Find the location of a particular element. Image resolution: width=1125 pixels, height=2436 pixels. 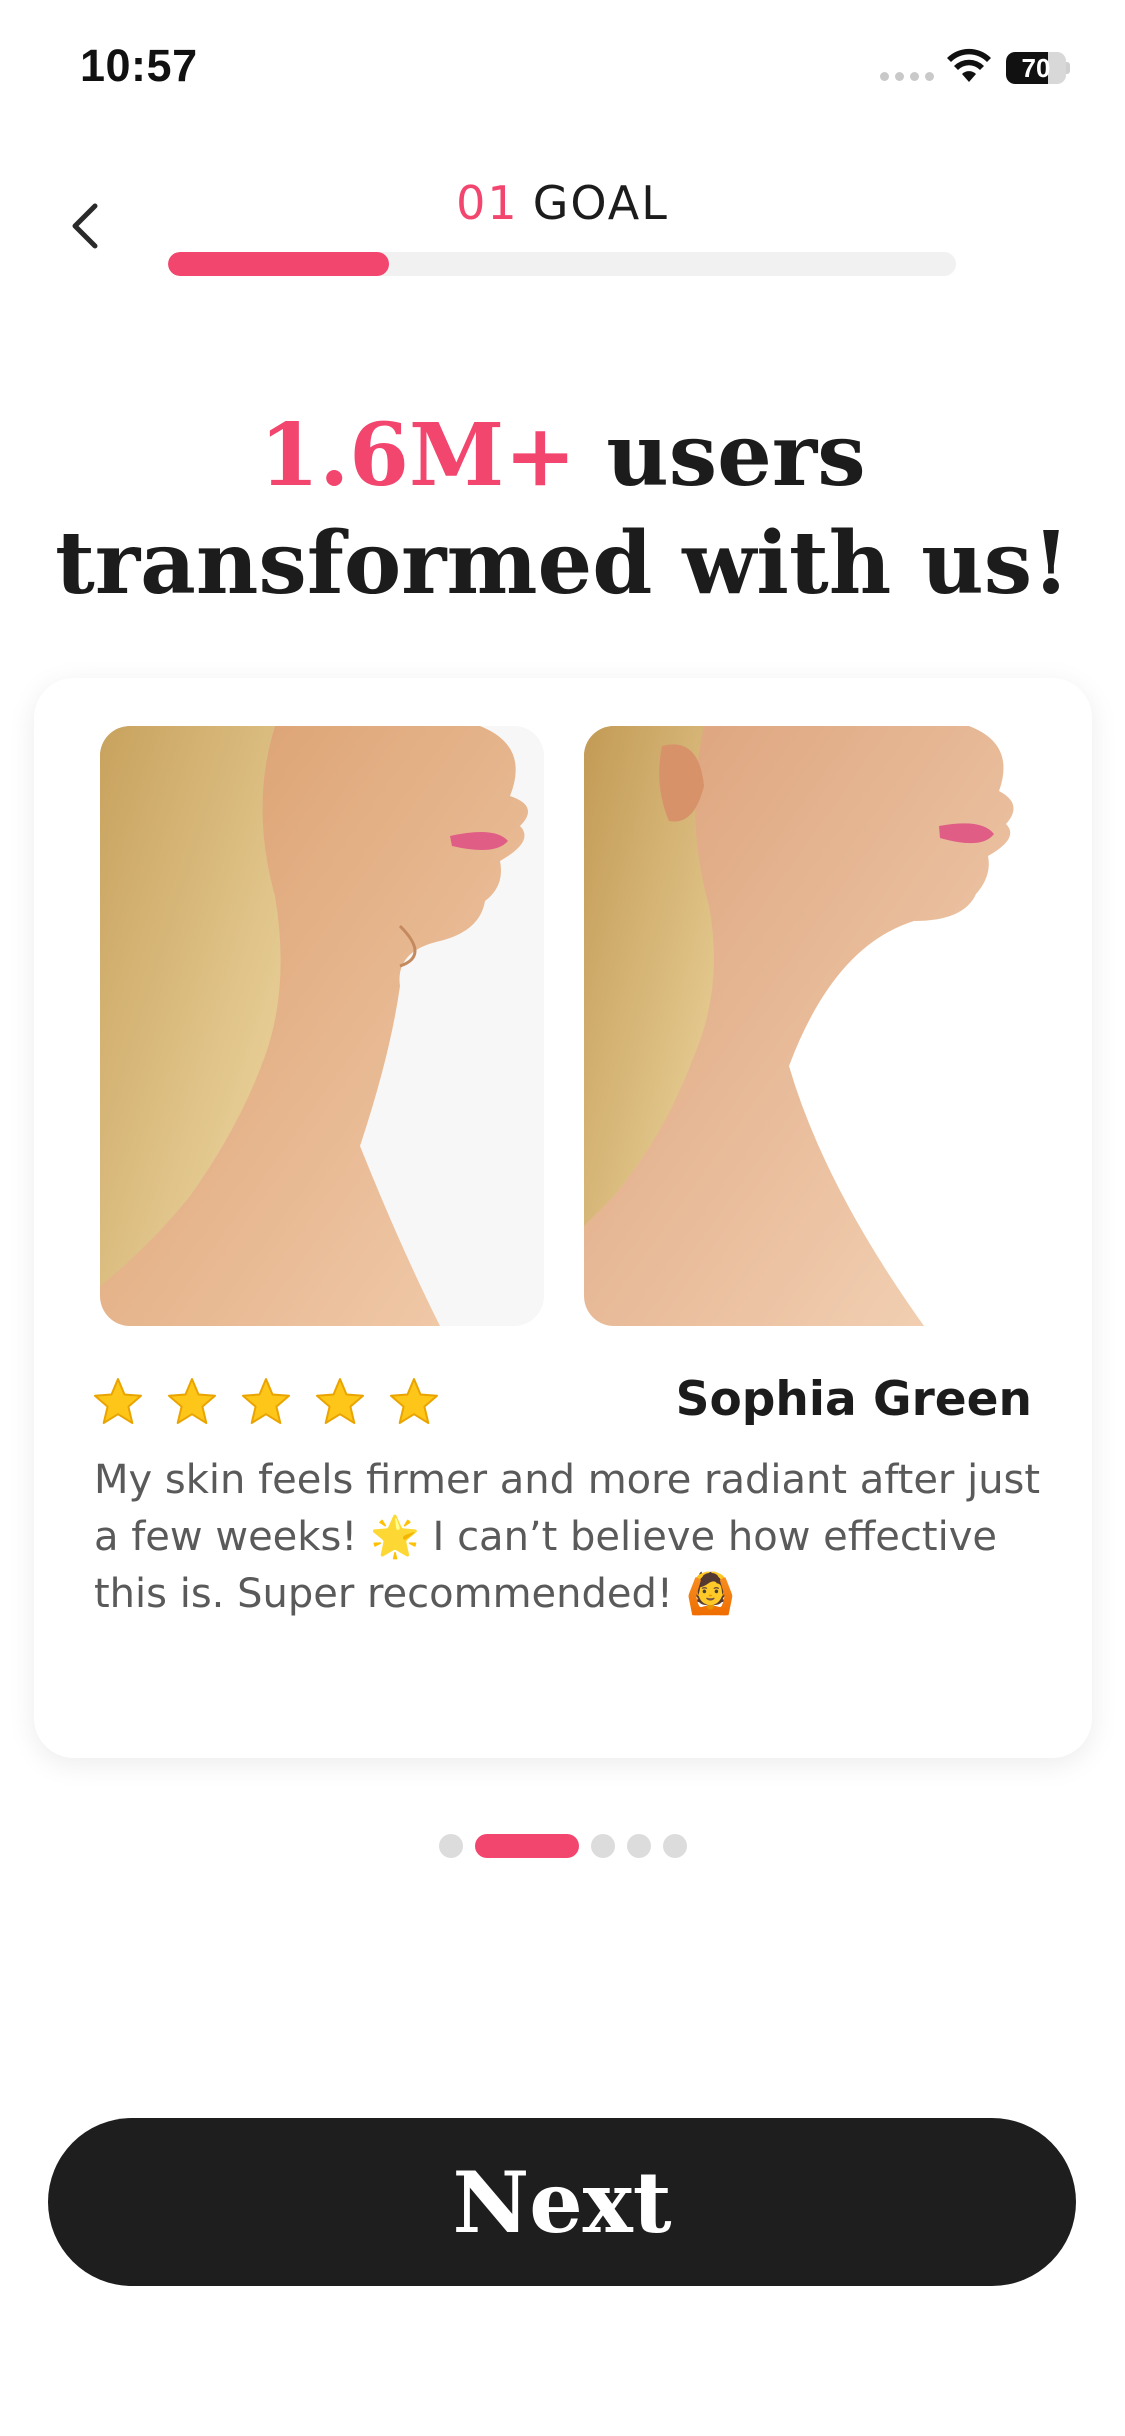

headline-line1: users is located at coordinates (736, 455).